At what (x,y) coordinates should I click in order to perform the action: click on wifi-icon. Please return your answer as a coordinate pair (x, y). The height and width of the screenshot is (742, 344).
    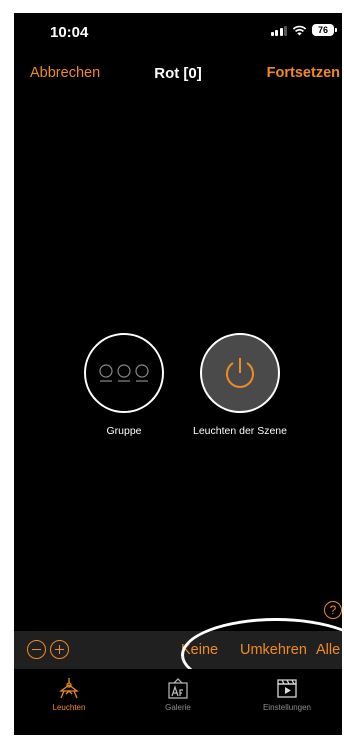
    Looking at the image, I should click on (299, 30).